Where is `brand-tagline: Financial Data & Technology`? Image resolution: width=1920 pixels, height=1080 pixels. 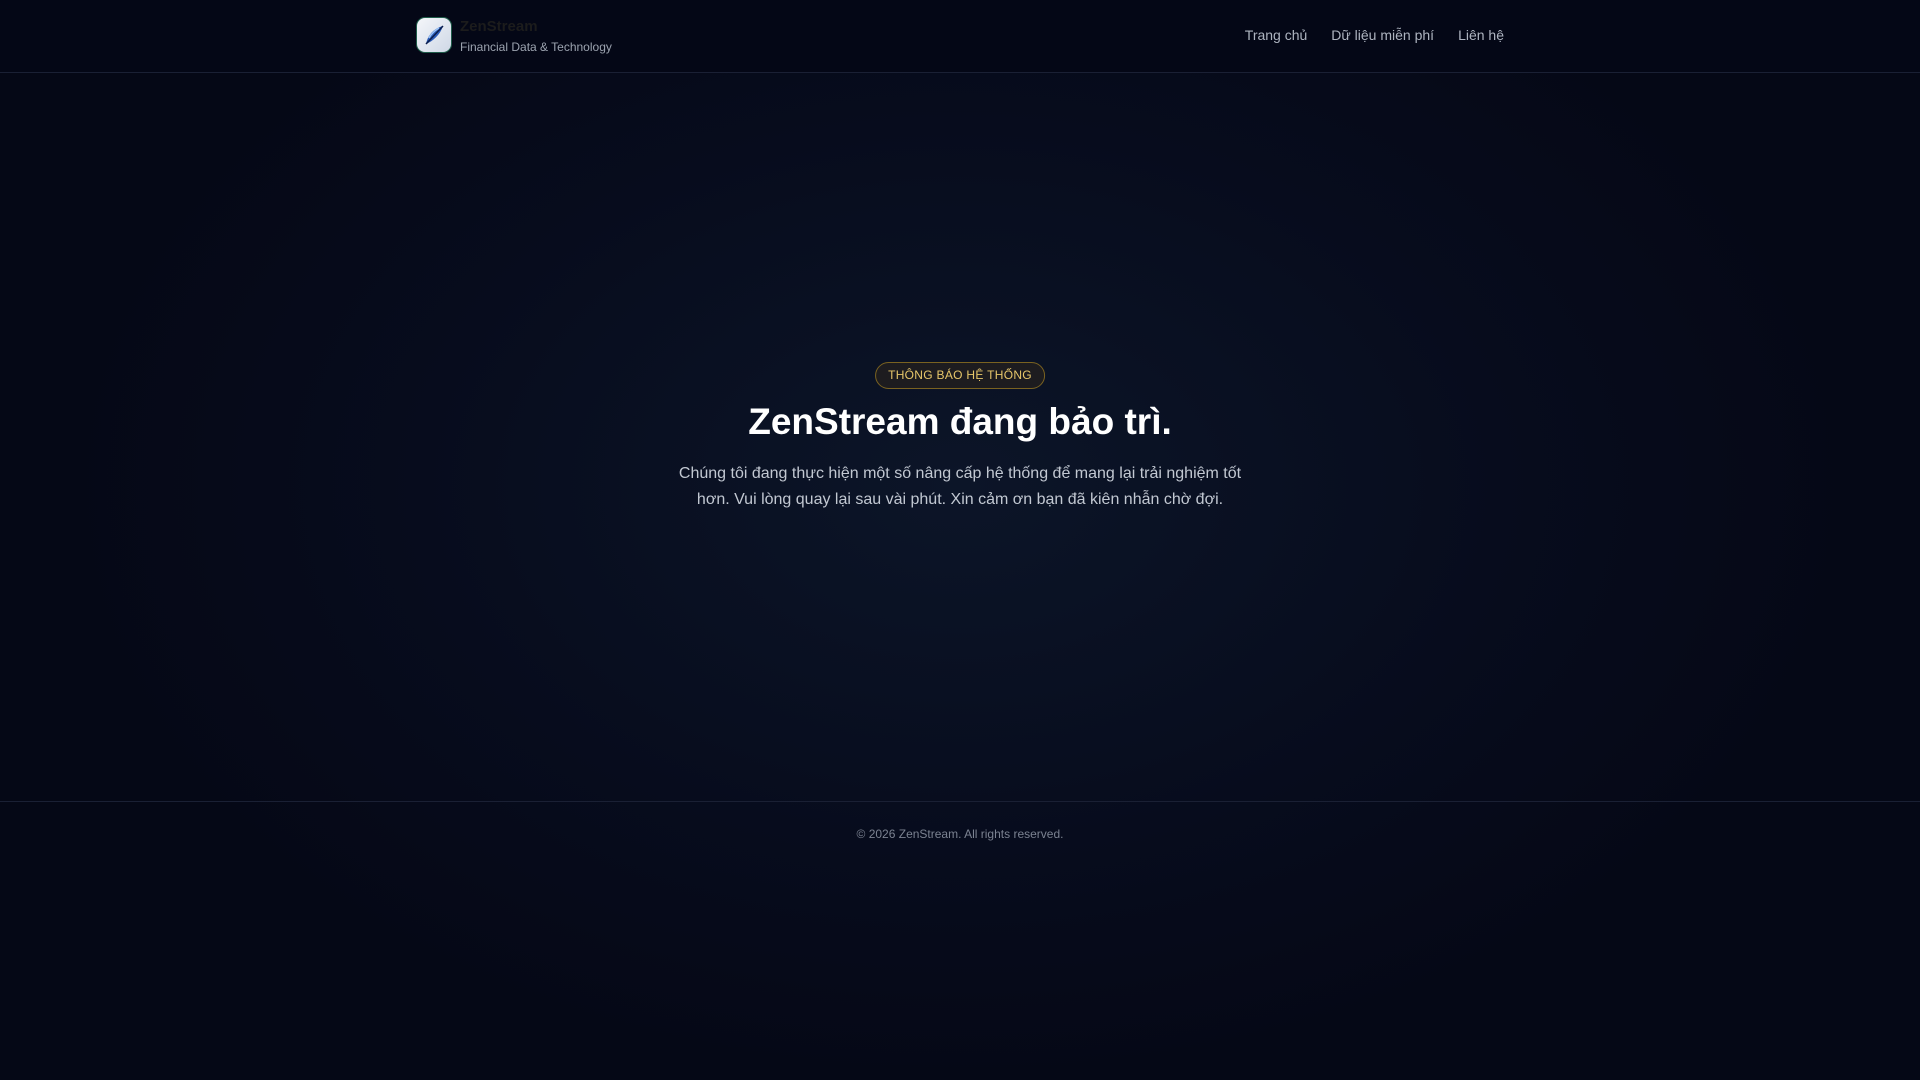
brand-tagline: Financial Data & Technology is located at coordinates (536, 47).